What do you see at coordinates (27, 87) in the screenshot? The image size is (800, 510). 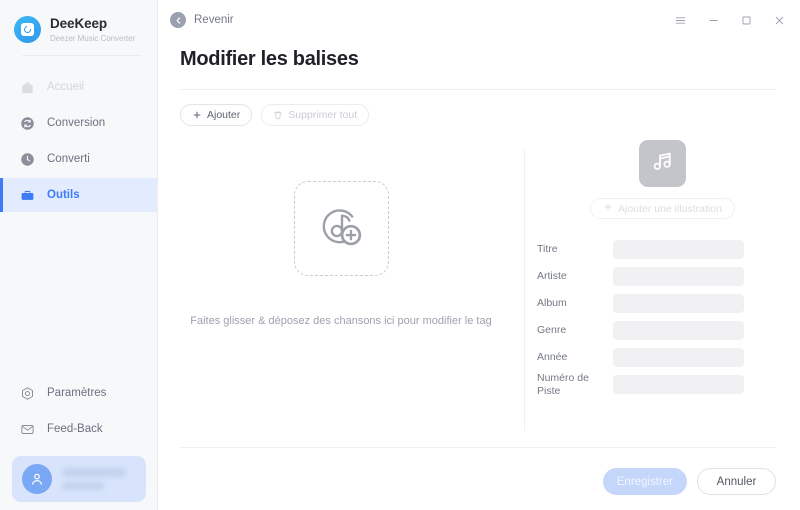 I see `home-icon` at bounding box center [27, 87].